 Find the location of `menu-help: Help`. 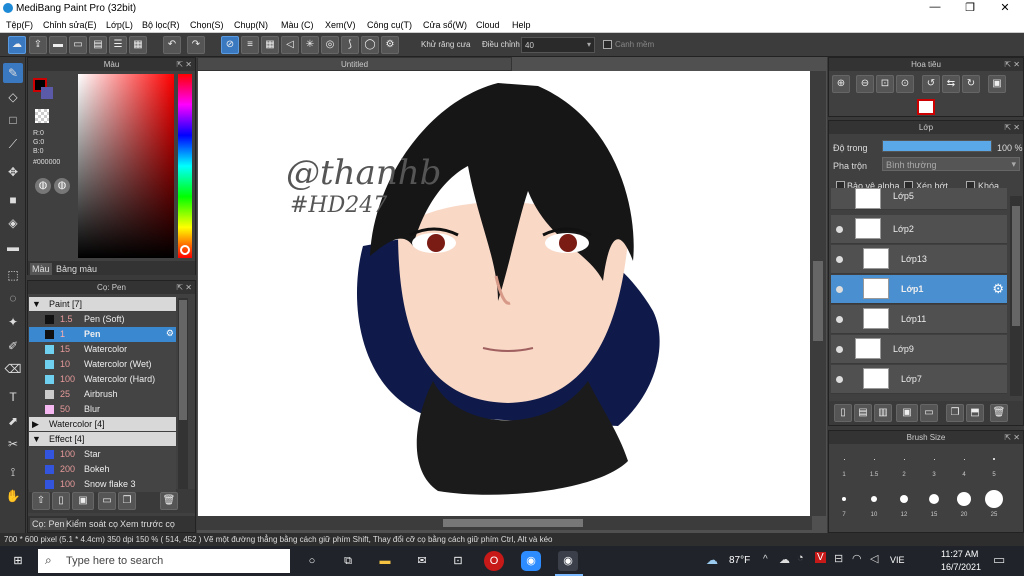

menu-help: Help is located at coordinates (521, 25).